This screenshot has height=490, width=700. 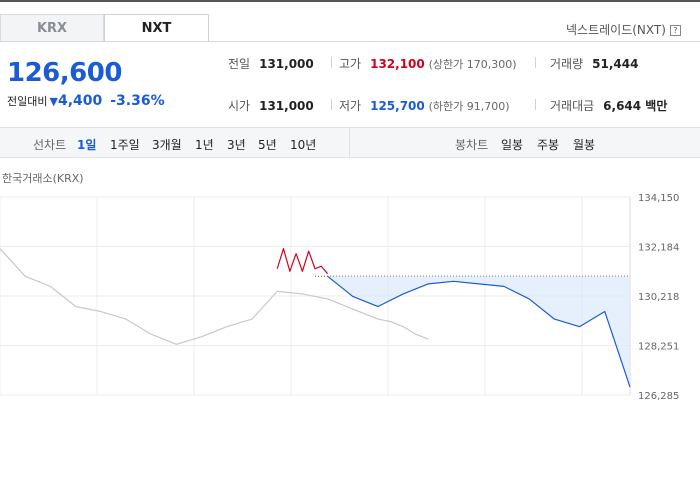 What do you see at coordinates (267, 144) in the screenshot?
I see `period-5y: 5년` at bounding box center [267, 144].